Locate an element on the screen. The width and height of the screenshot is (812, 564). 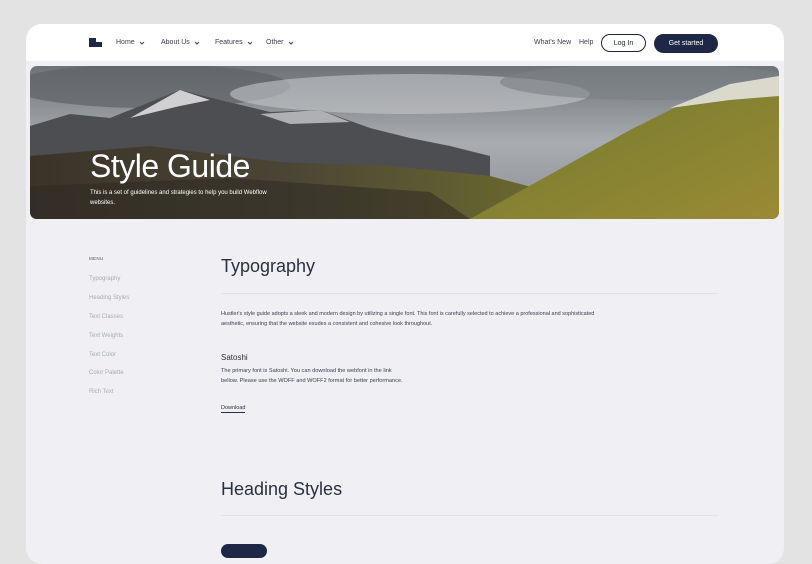
nav-whats-new: What's New is located at coordinates (552, 42).